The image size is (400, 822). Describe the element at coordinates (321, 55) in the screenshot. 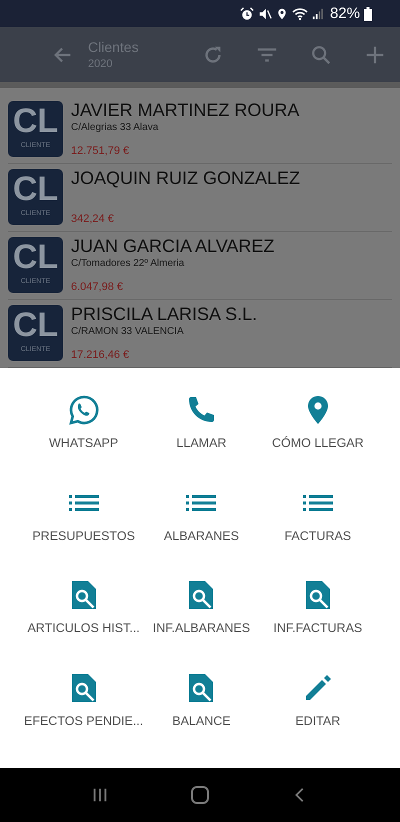

I see `search-icon` at that location.